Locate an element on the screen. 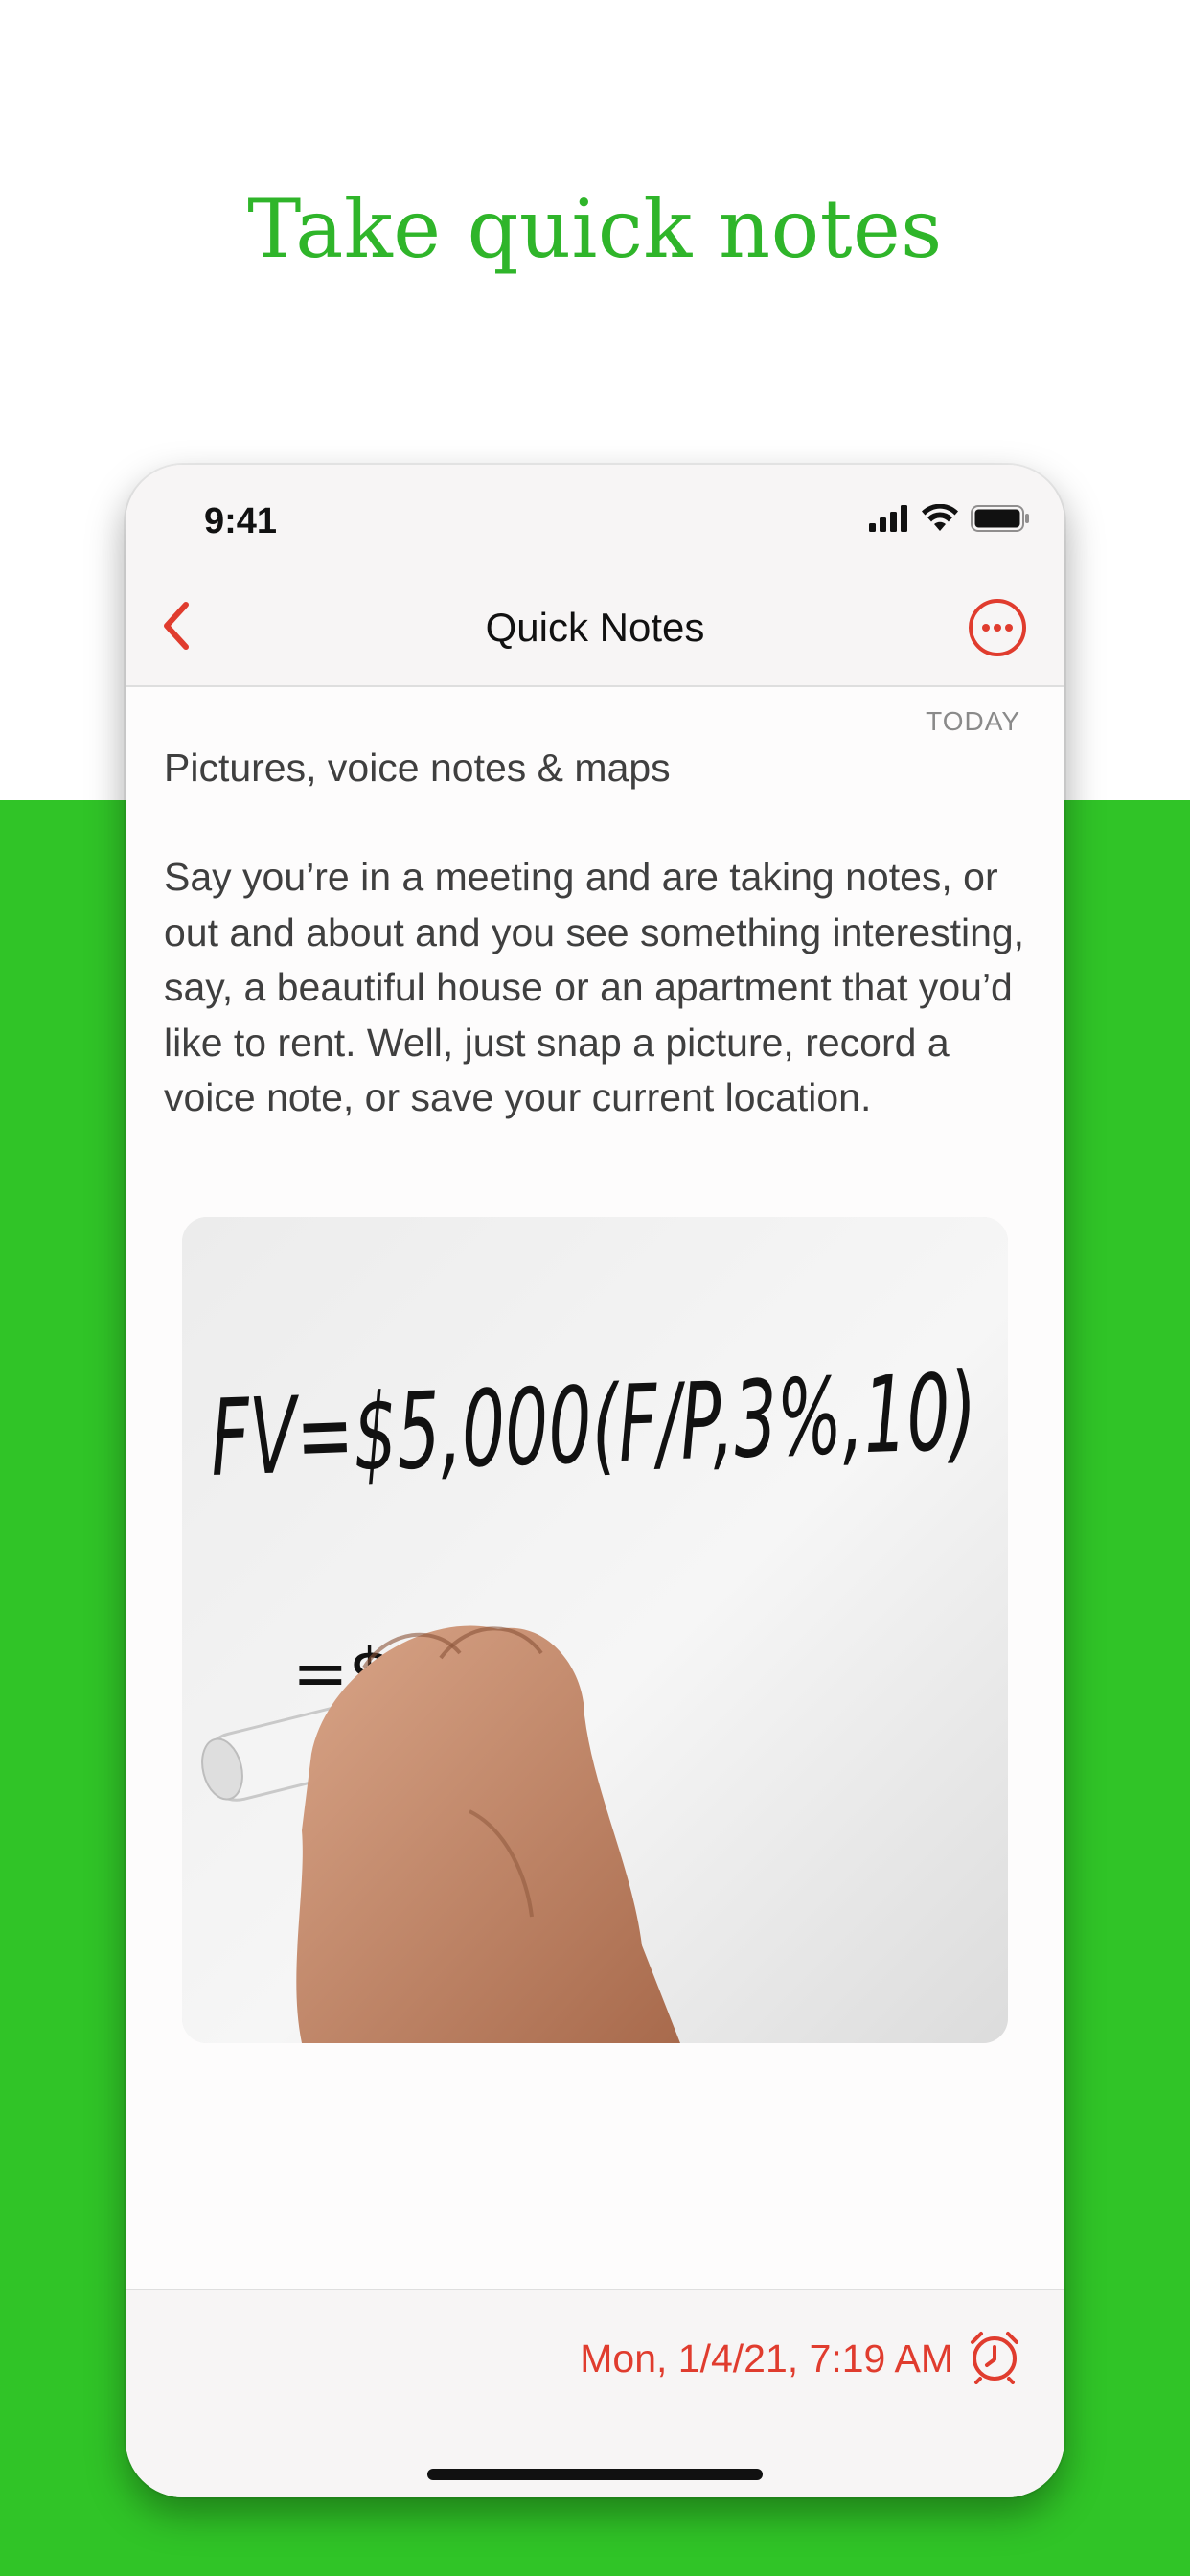 The width and height of the screenshot is (1190, 2576). bottom-toolbar: Mon, 1/4/21, 7:19 AM is located at coordinates (595, 2392).